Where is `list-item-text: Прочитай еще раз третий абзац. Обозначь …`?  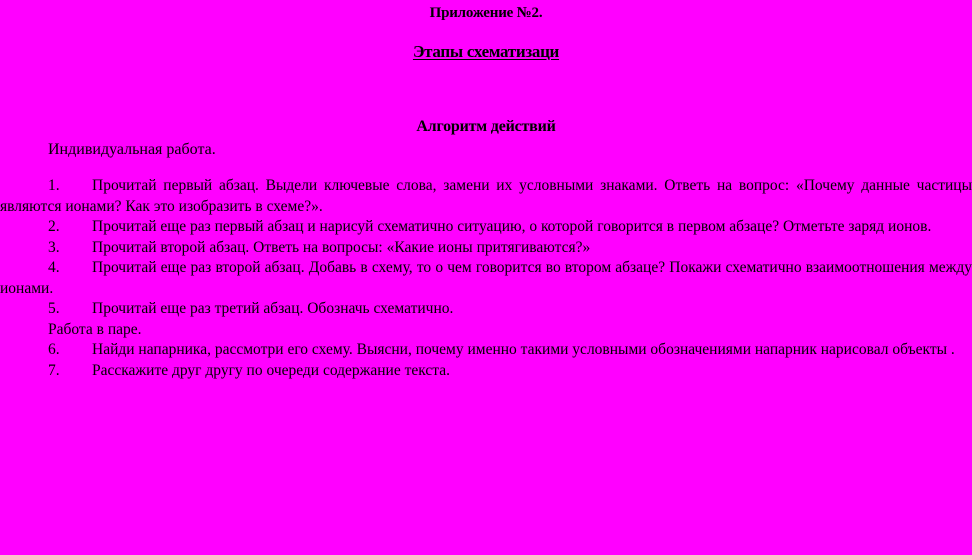 list-item-text: Прочитай еще раз третий абзац. Обозначь … is located at coordinates (273, 308).